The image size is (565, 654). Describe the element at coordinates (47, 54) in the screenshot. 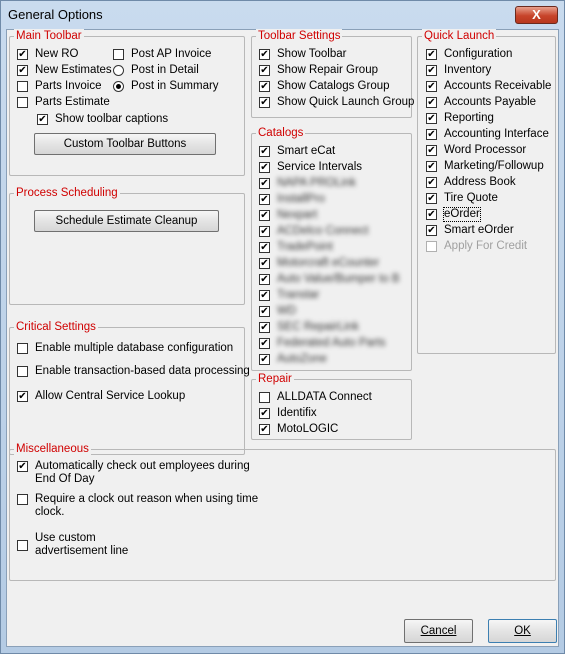

I see `new-ro-checkbox: New RO` at that location.